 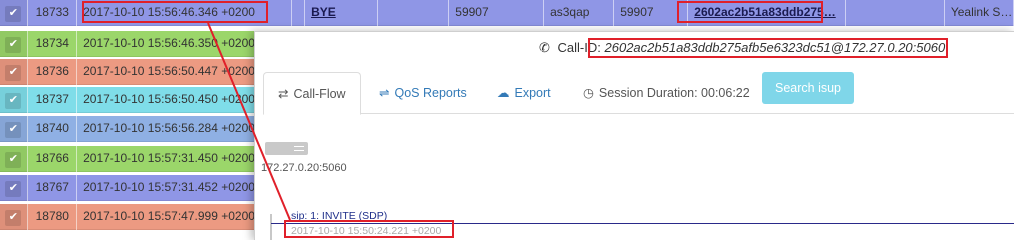 I want to click on id-cell-text: 18767, so click(x=52, y=187).